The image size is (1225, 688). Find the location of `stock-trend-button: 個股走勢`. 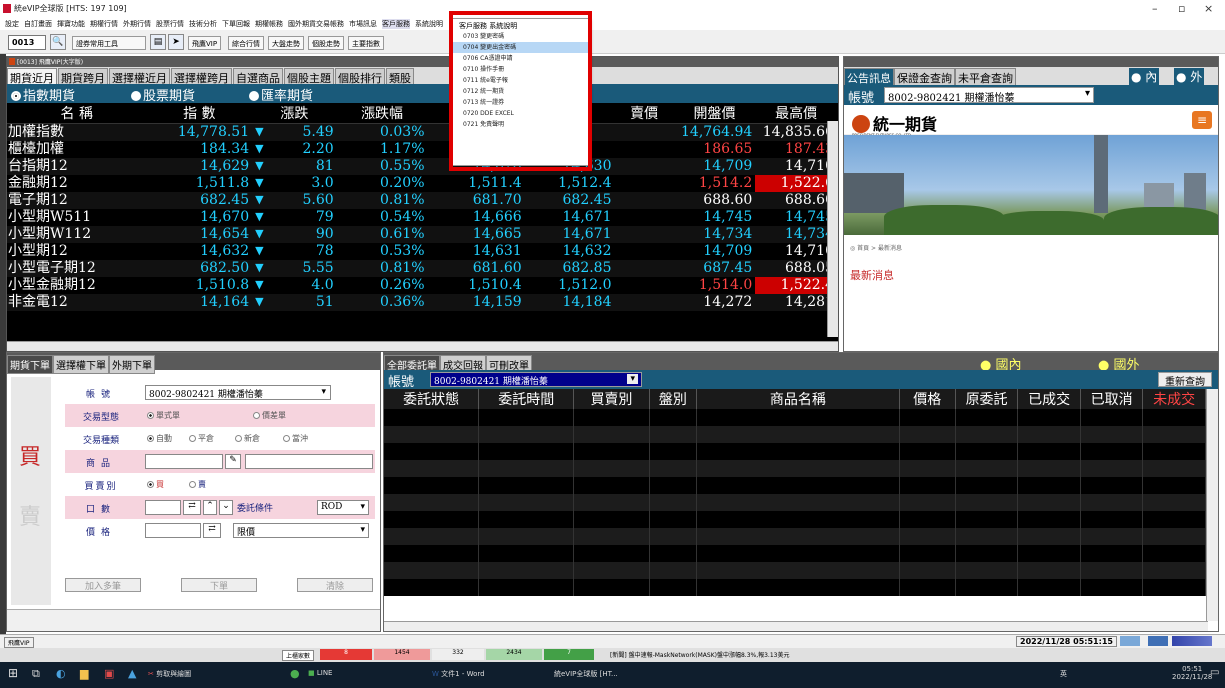

stock-trend-button: 個股走勢 is located at coordinates (326, 43).